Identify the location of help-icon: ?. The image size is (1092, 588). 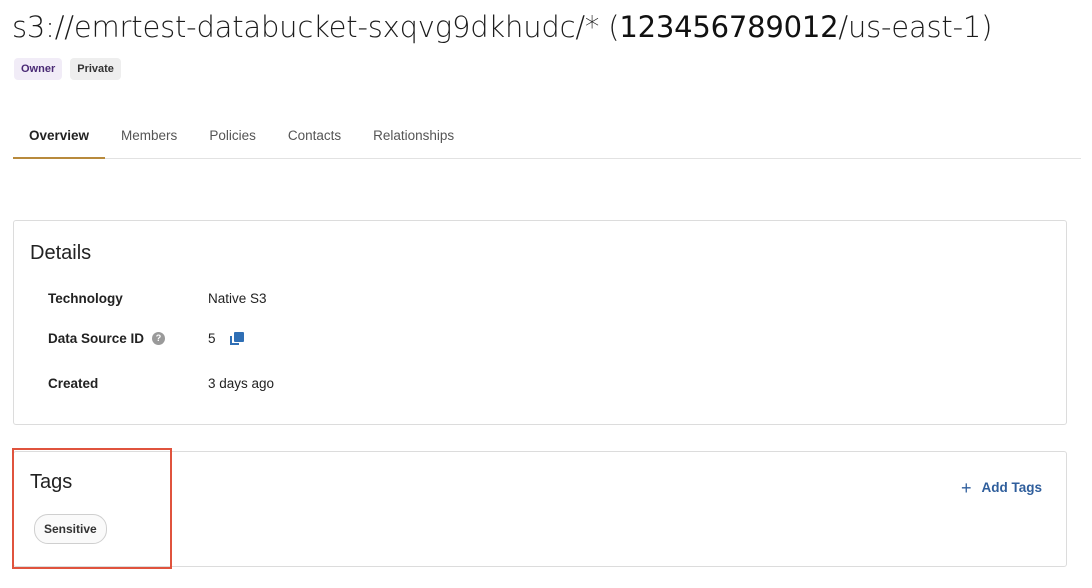
(159, 338).